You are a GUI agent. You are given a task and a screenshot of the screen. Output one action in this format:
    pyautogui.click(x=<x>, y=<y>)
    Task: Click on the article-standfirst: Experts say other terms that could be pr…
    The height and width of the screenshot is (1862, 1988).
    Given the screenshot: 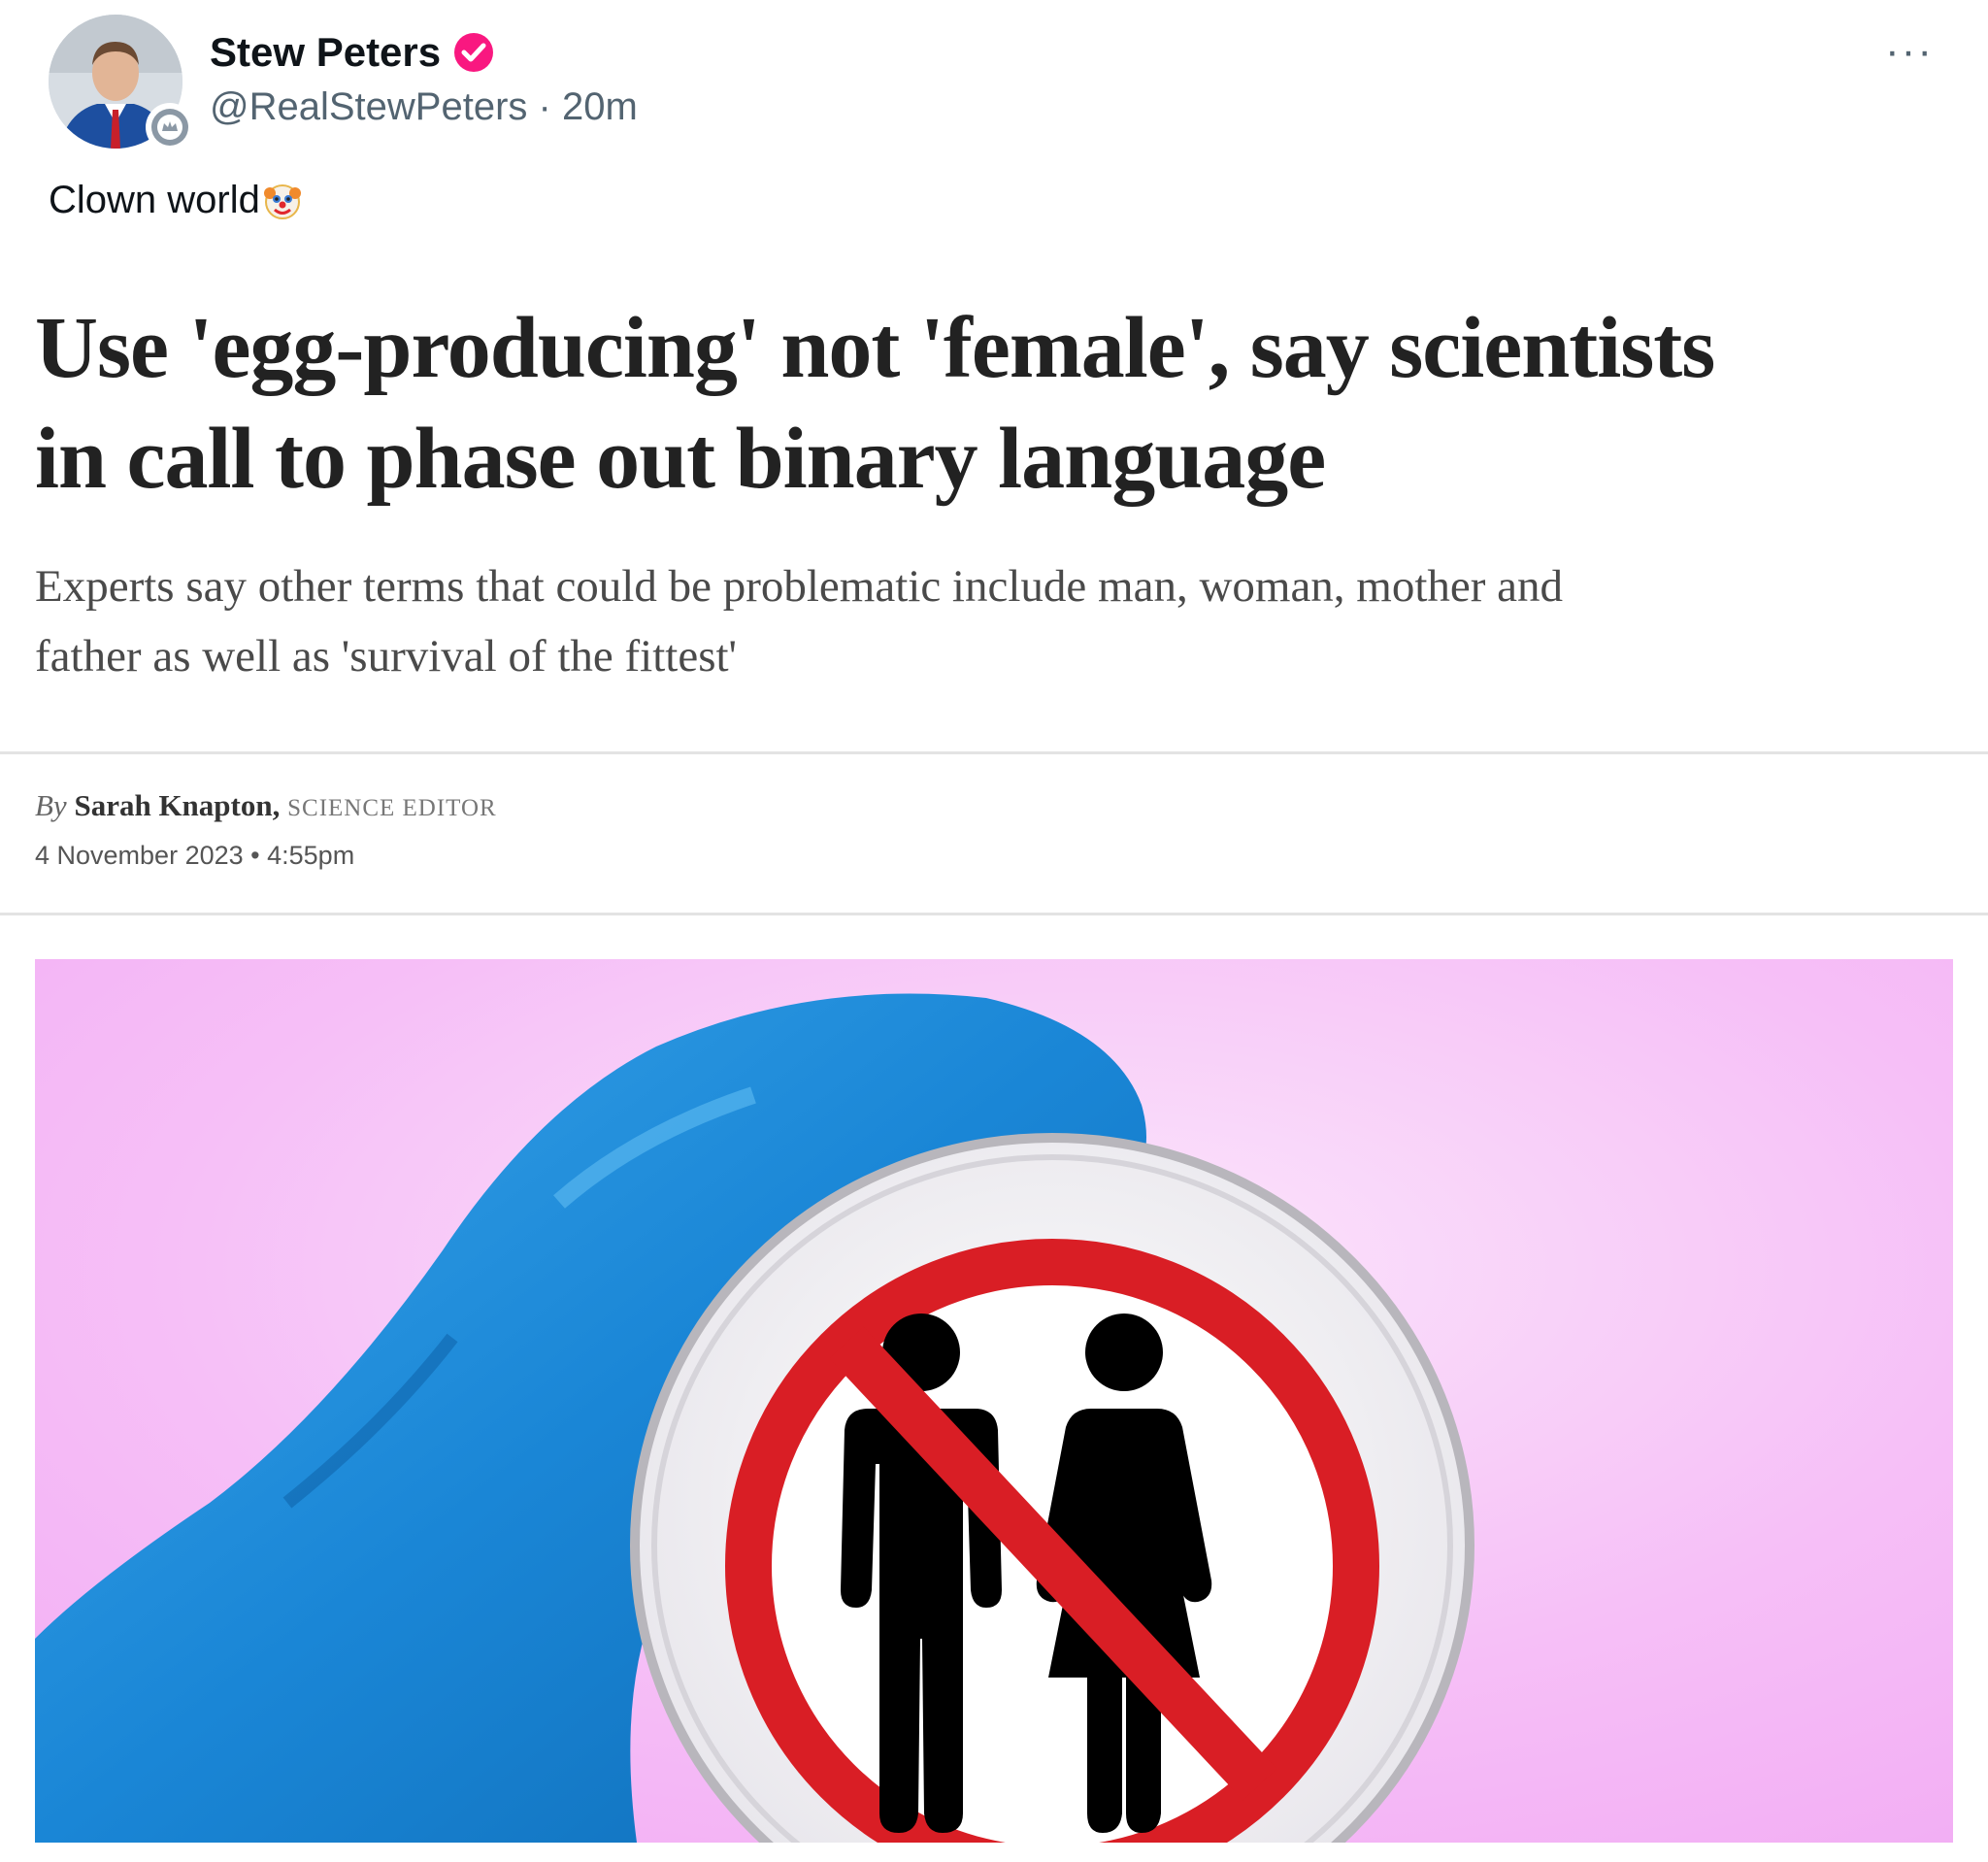 What is the action you would take?
    pyautogui.click(x=977, y=621)
    